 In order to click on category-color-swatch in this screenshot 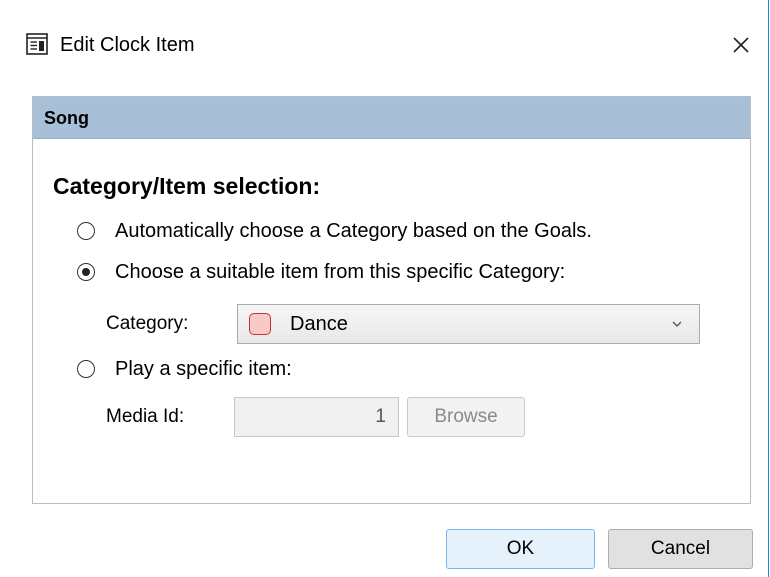, I will do `click(260, 324)`.